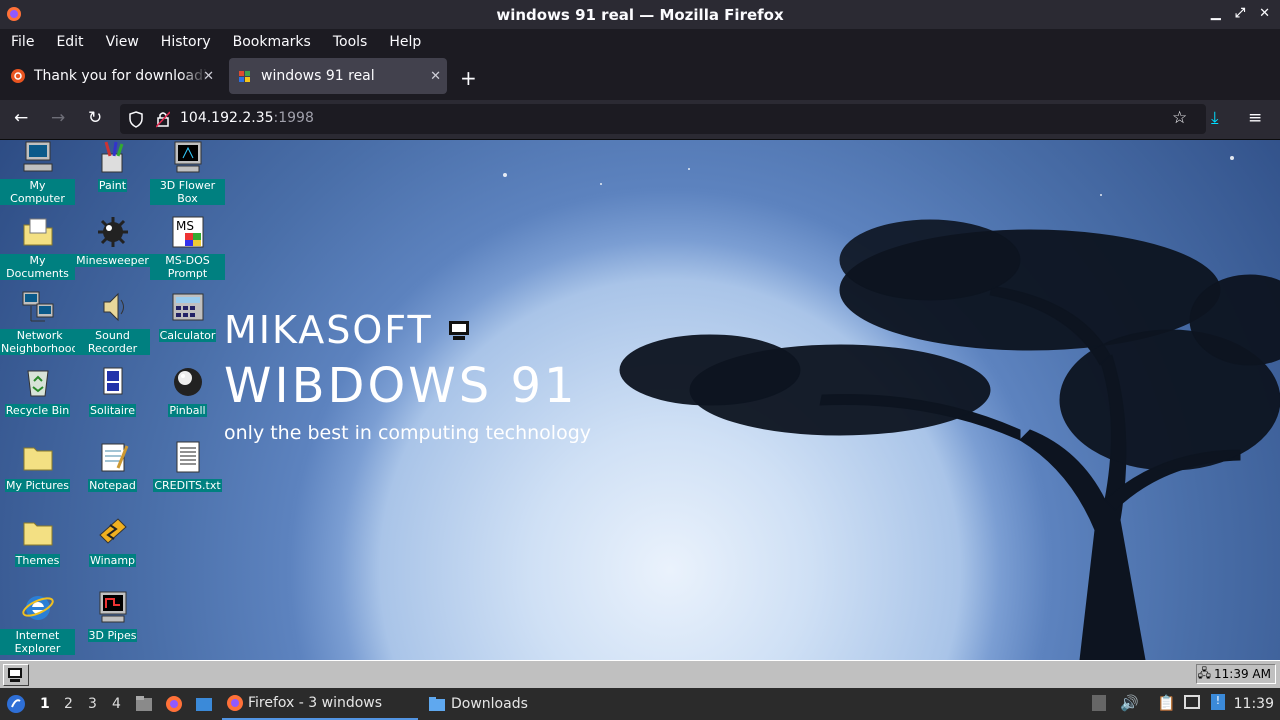 Image resolution: width=1280 pixels, height=720 pixels. Describe the element at coordinates (405, 42) in the screenshot. I see `menu-help: Help` at that location.